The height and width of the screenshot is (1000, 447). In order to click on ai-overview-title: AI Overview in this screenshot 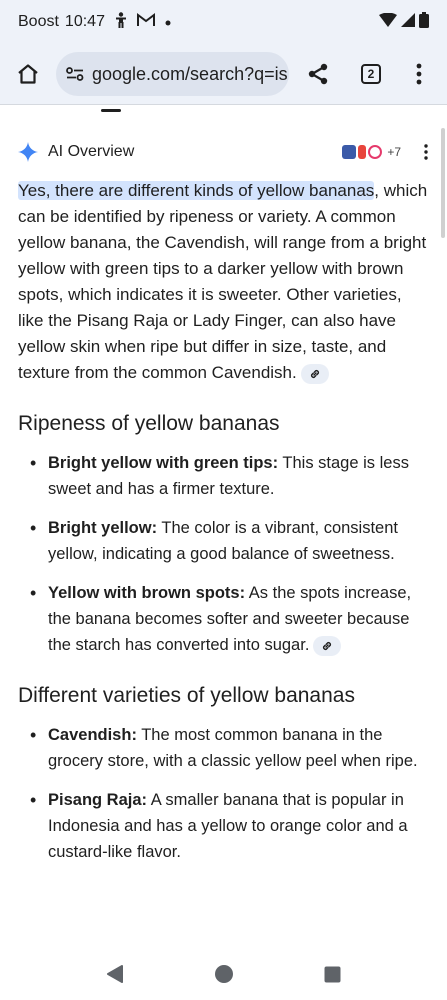, I will do `click(91, 151)`.